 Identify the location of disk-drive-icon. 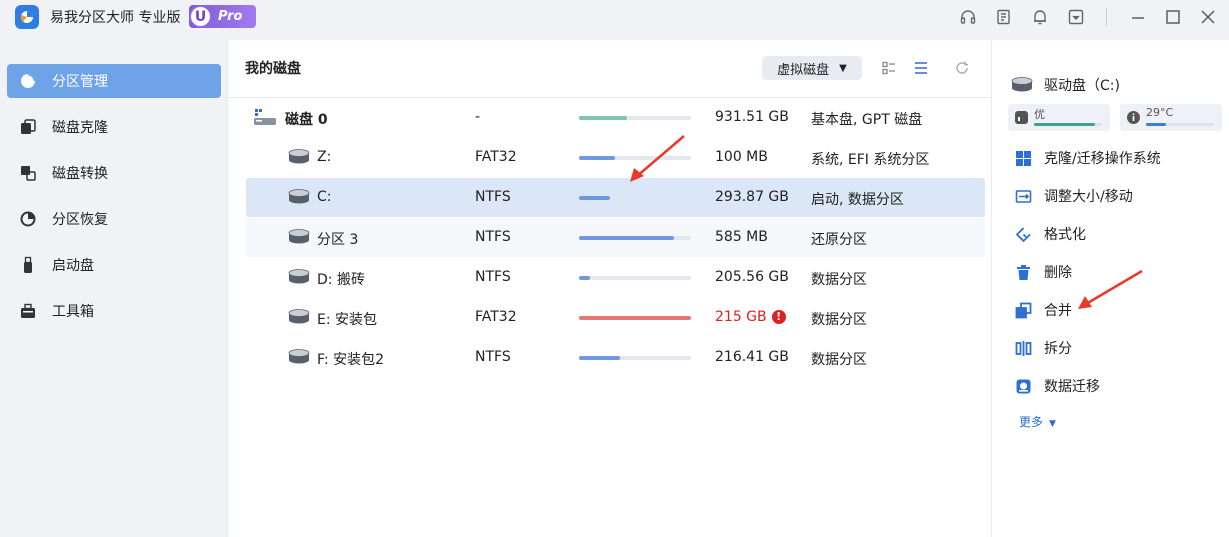
(265, 117).